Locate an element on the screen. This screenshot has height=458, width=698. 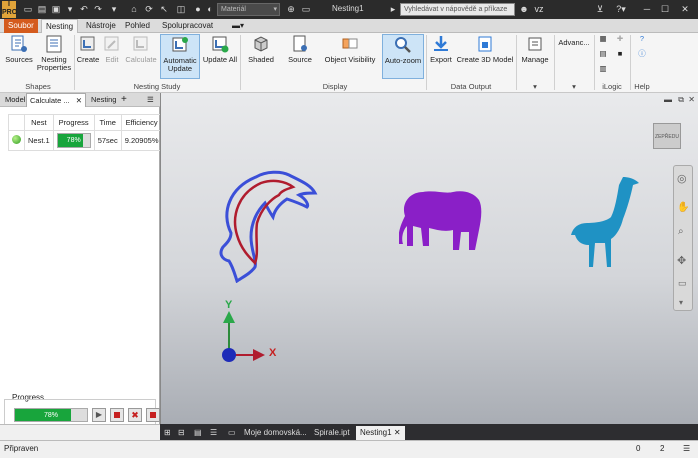
manage-dropdown-icon: ▾ is located at coordinates (535, 86).